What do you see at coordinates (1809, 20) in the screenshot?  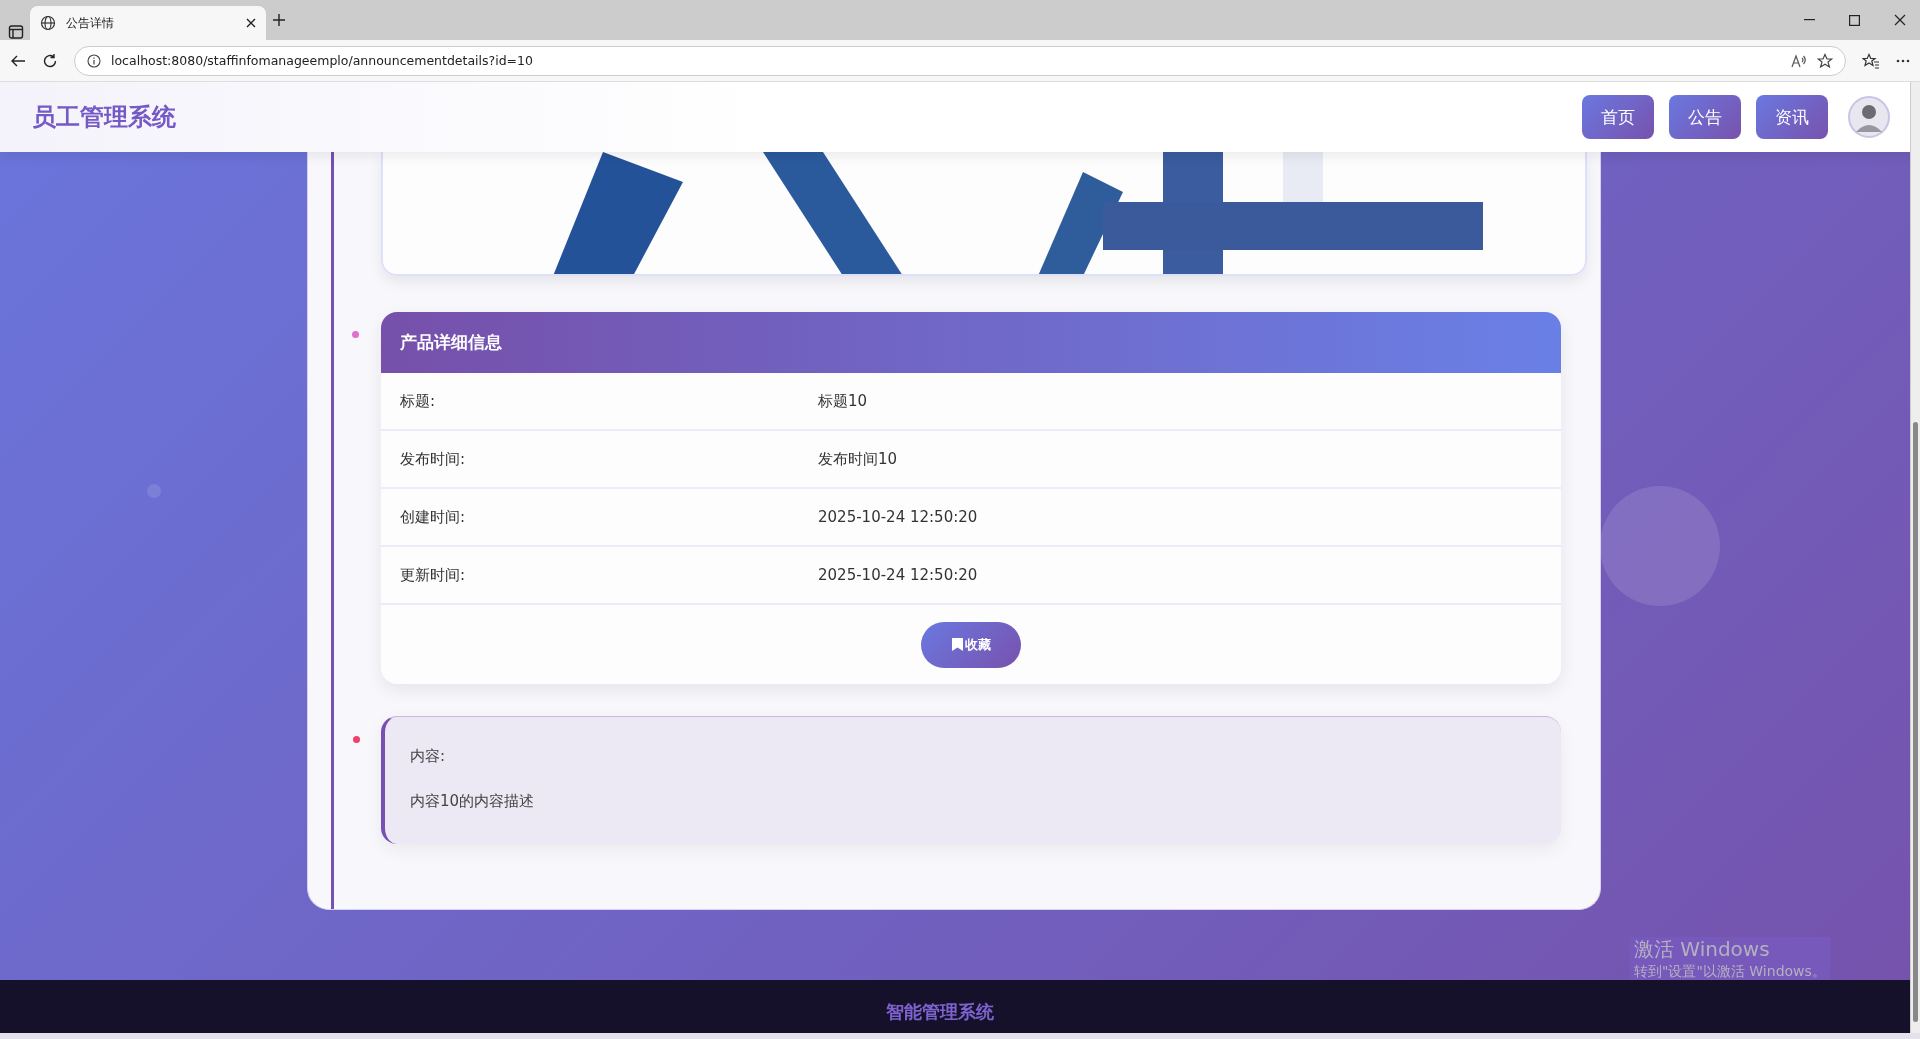 I see `minimize-icon` at bounding box center [1809, 20].